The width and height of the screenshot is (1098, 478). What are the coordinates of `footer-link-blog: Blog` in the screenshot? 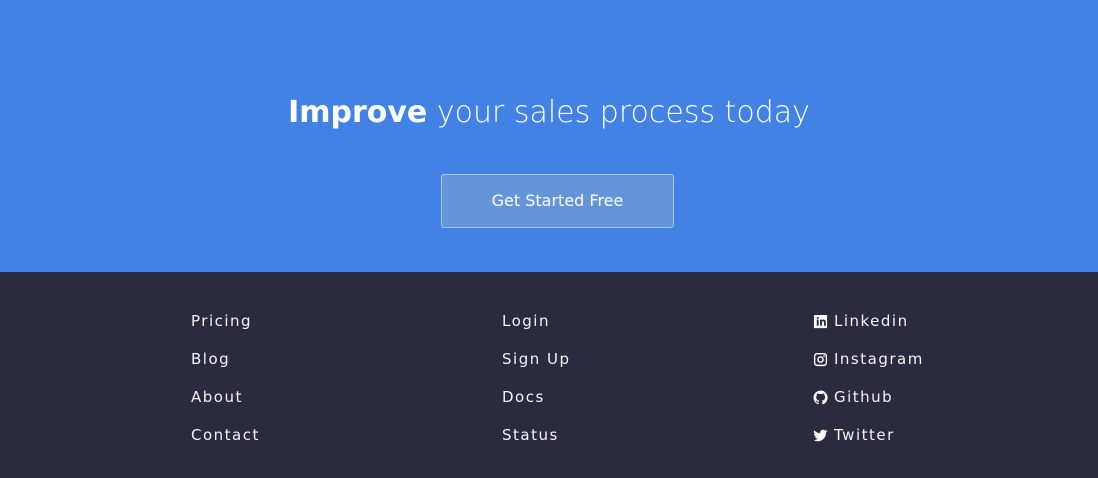 It's located at (225, 359).